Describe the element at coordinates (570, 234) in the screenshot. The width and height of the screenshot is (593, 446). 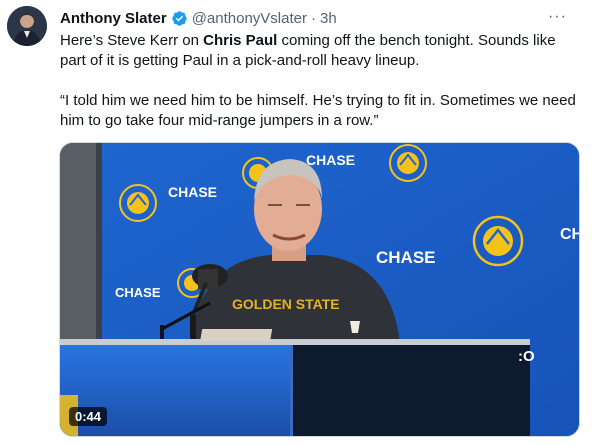
I see `chase-logo-partial: CH` at that location.